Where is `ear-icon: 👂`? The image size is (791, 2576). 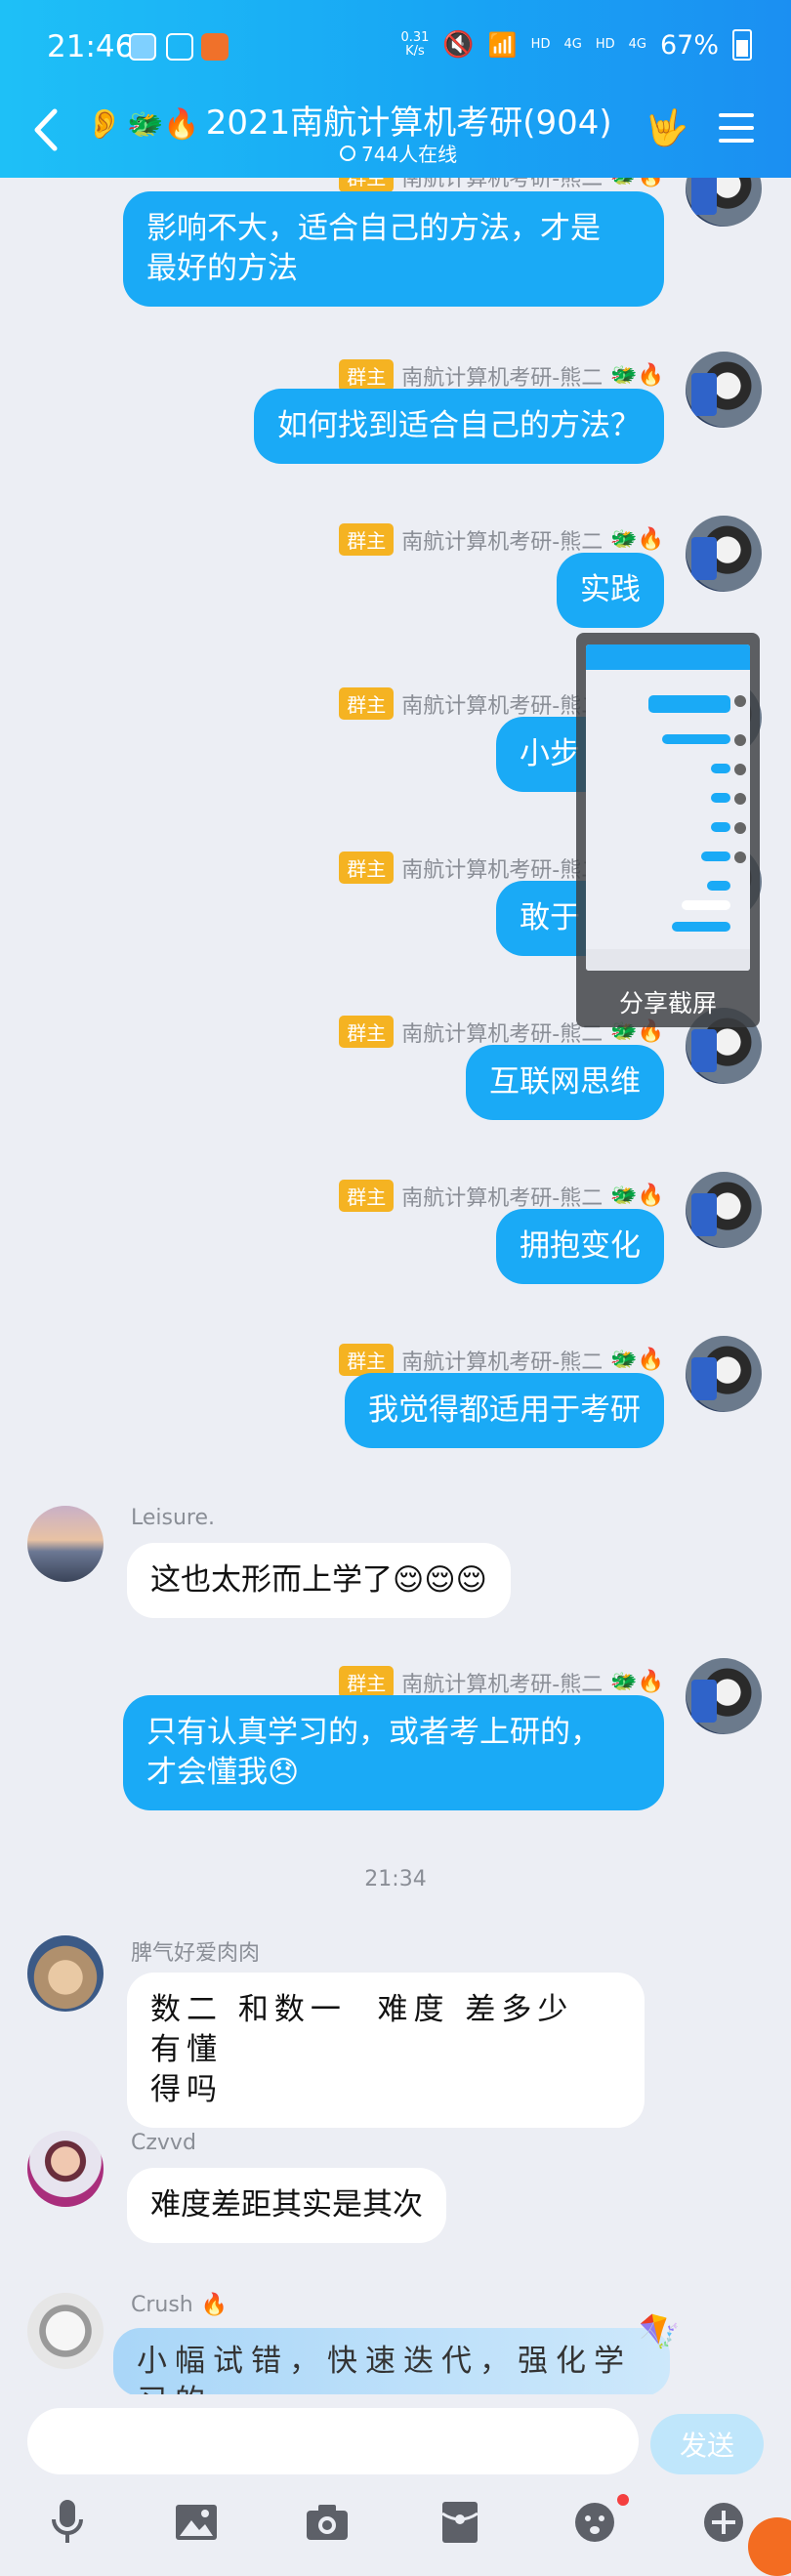 ear-icon: 👂 is located at coordinates (104, 124).